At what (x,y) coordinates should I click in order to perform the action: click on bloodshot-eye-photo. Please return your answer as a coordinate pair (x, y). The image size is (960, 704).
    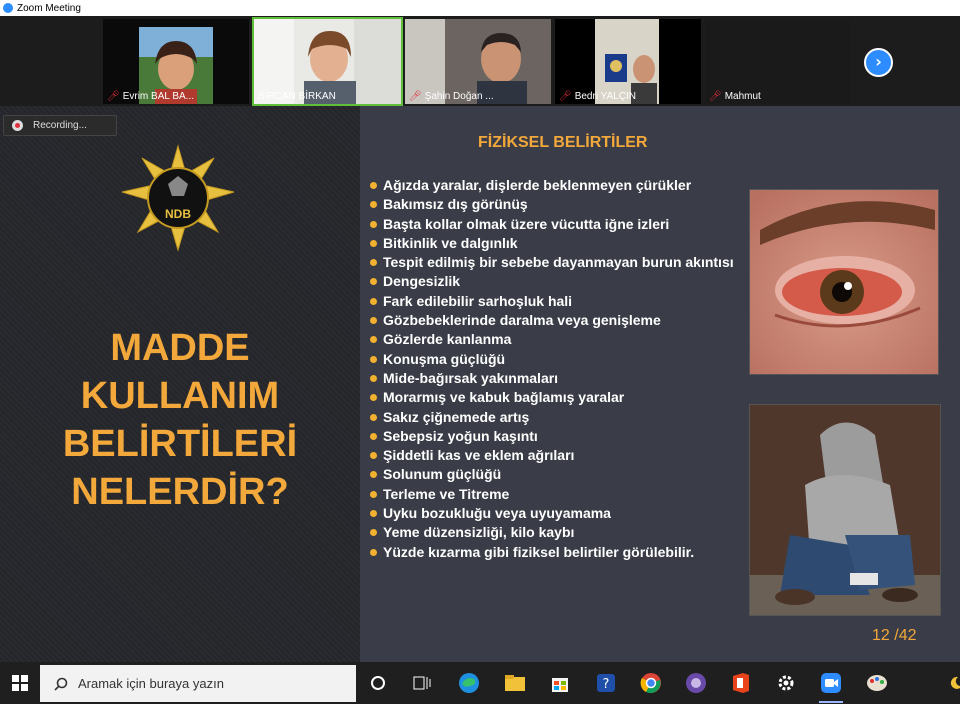
    Looking at the image, I should click on (844, 282).